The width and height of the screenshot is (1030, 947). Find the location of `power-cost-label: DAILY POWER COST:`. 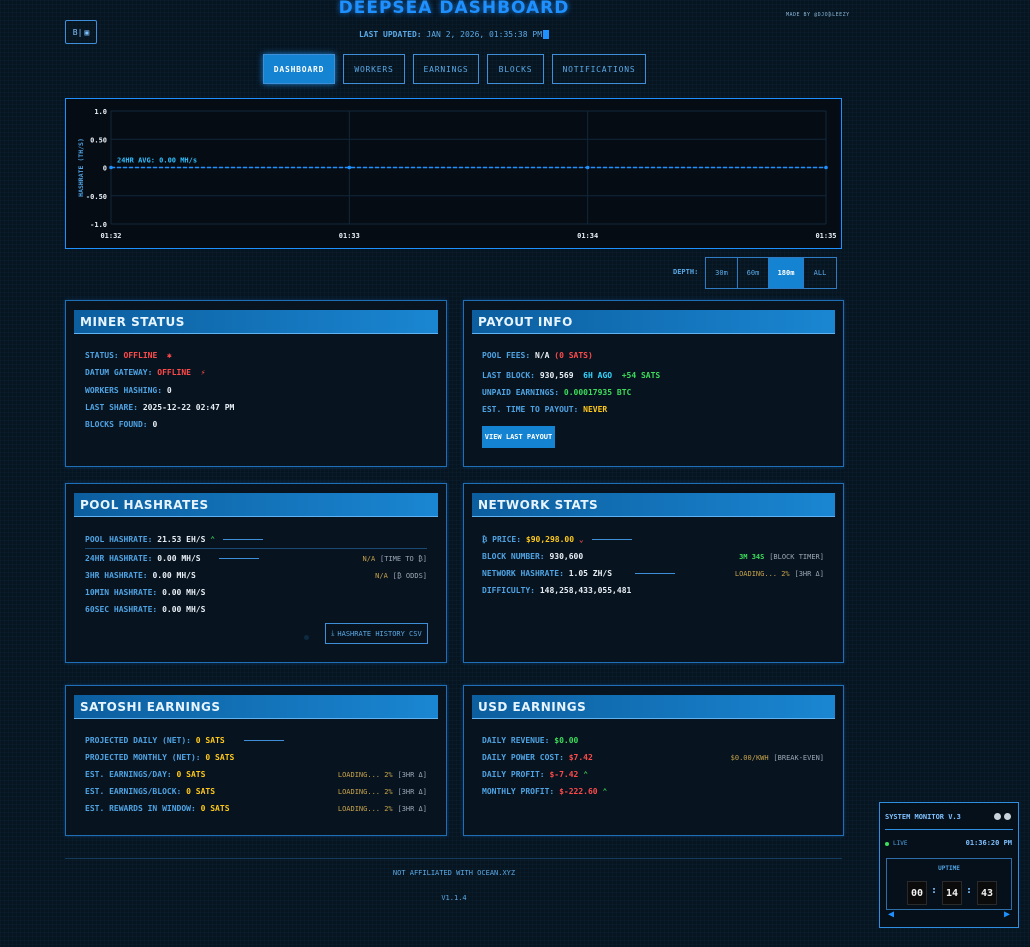

power-cost-label: DAILY POWER COST: is located at coordinates (523, 757).